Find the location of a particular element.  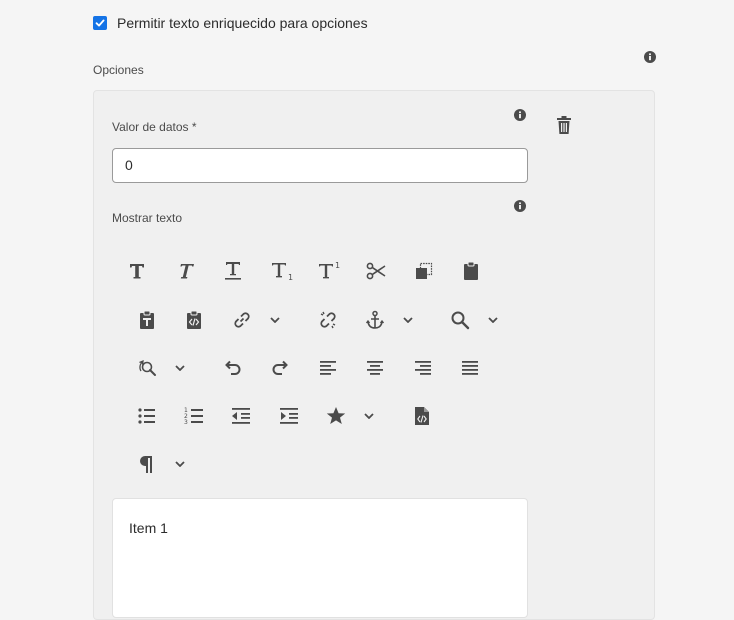

anchor-dropdown is located at coordinates (408, 320).